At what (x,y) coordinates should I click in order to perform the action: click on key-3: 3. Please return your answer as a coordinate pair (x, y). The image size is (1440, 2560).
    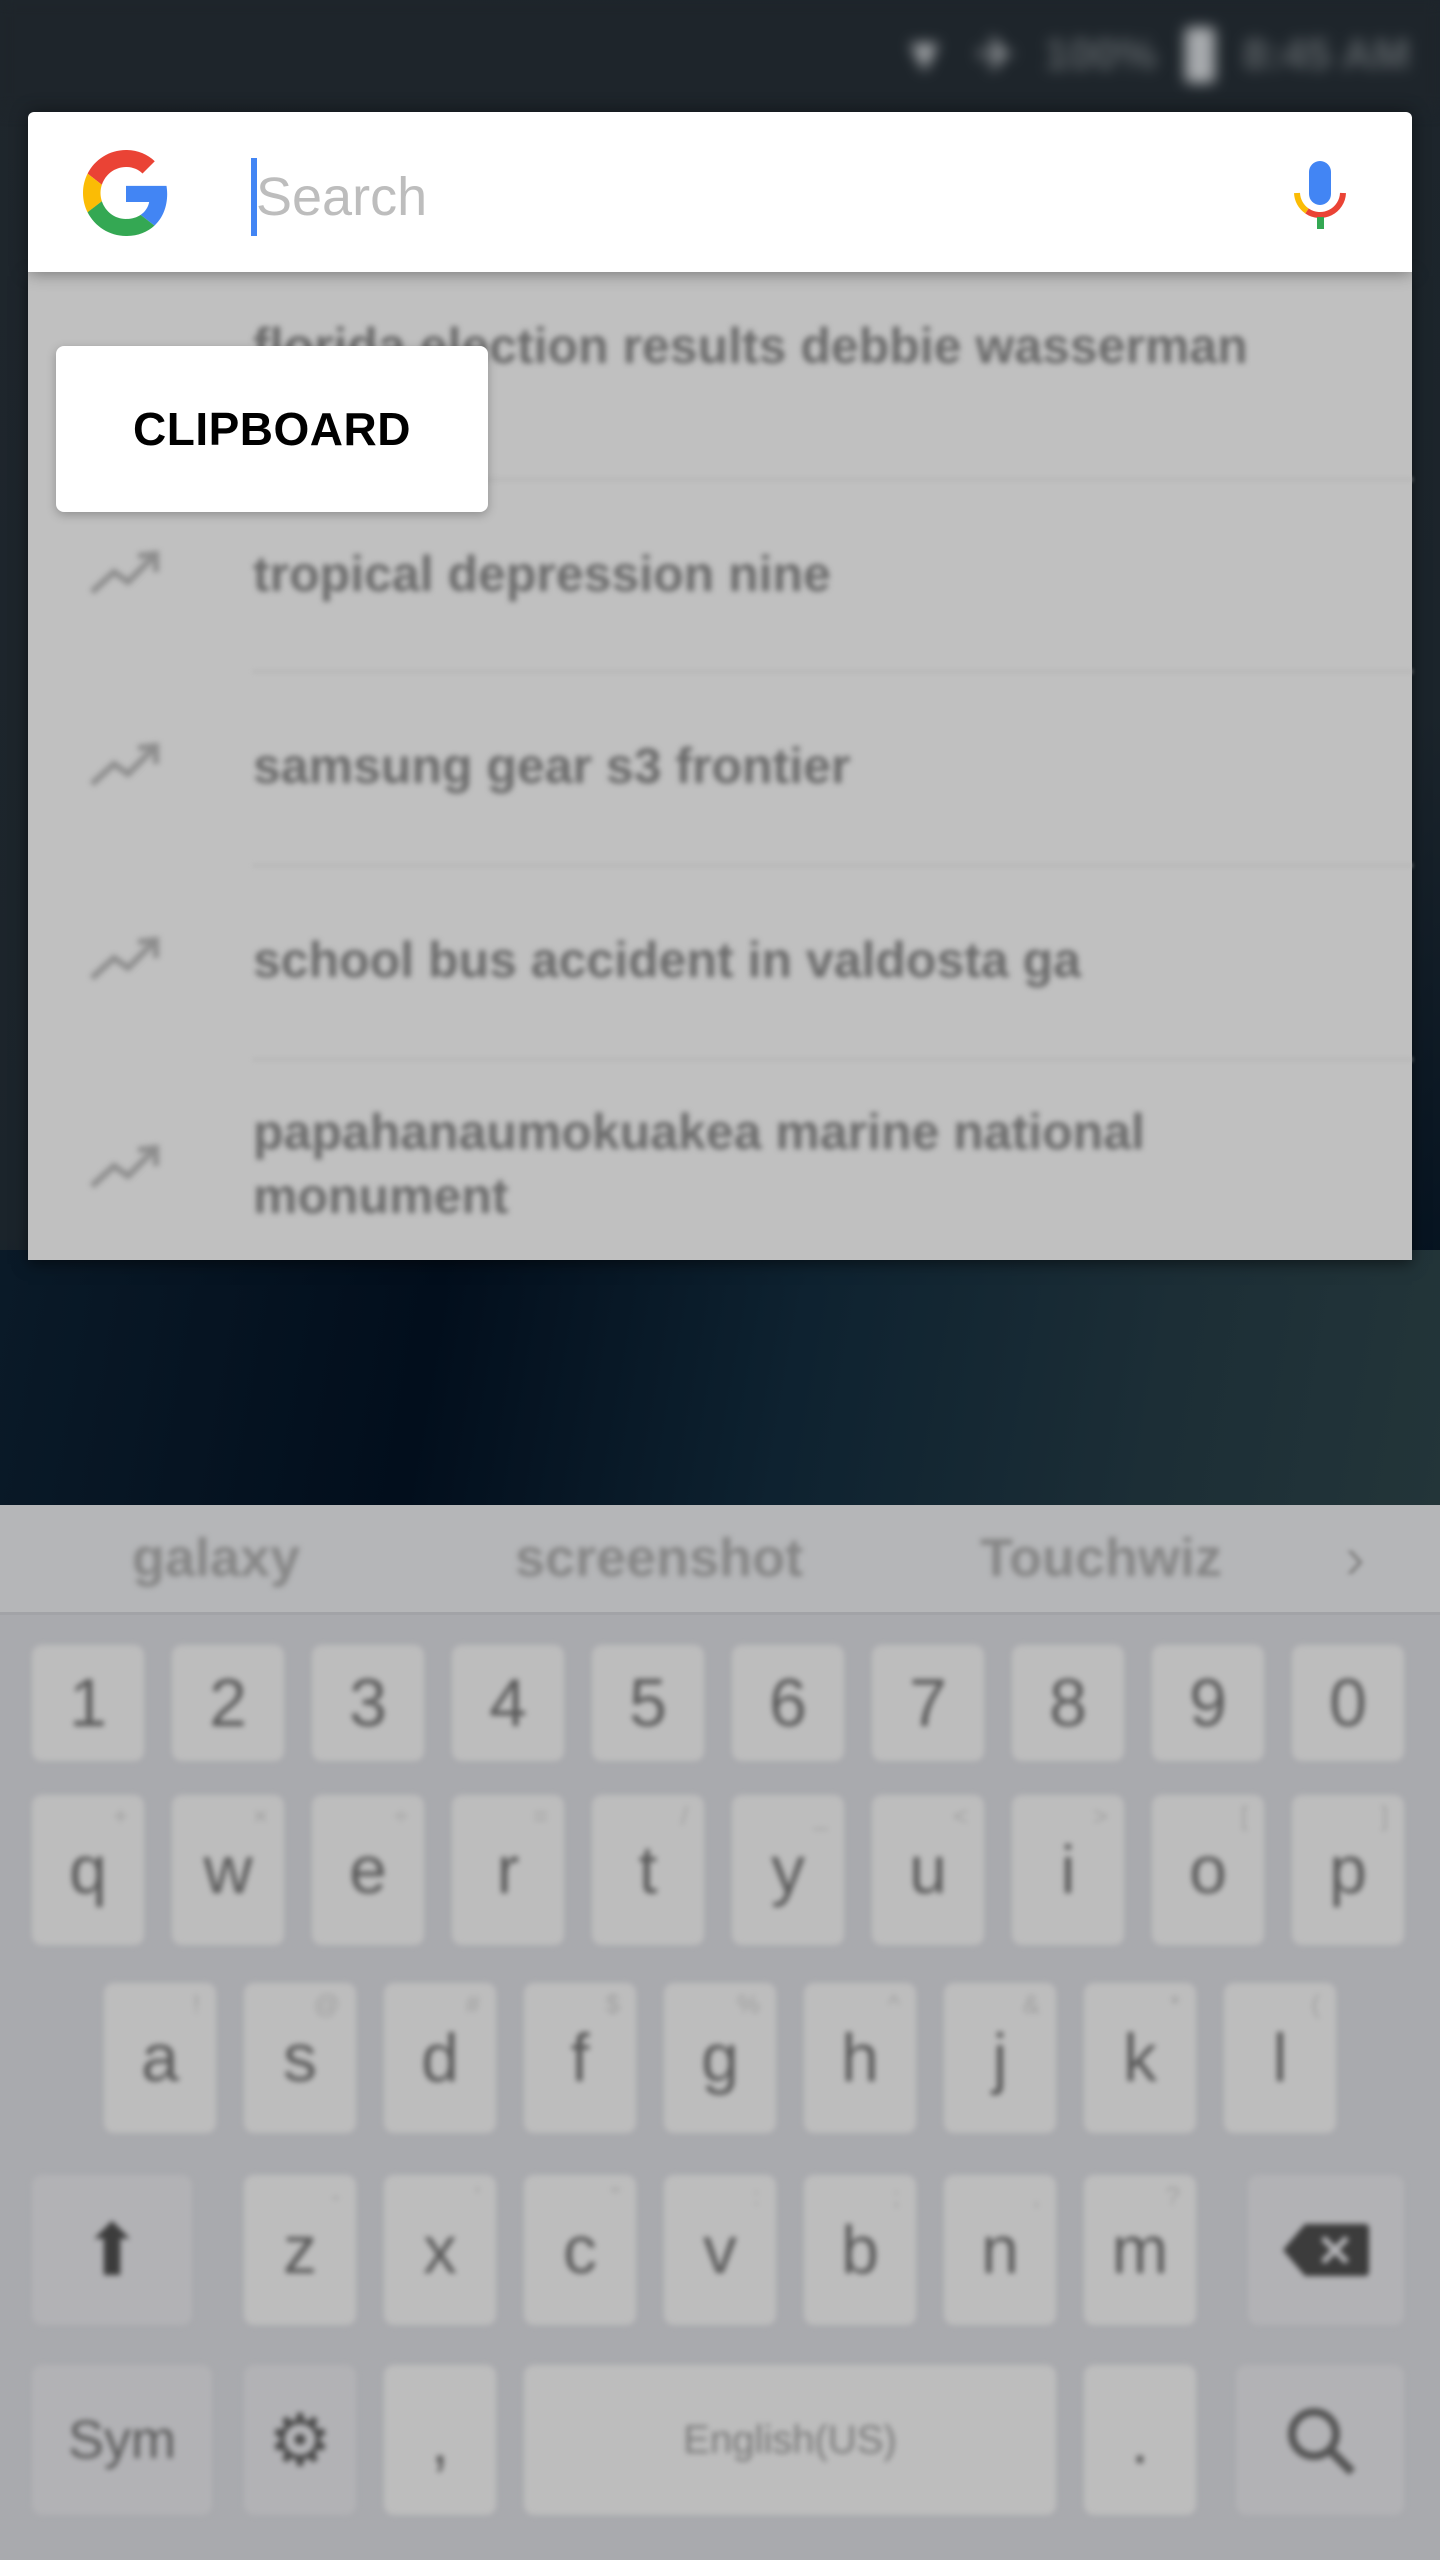
    Looking at the image, I should click on (368, 1703).